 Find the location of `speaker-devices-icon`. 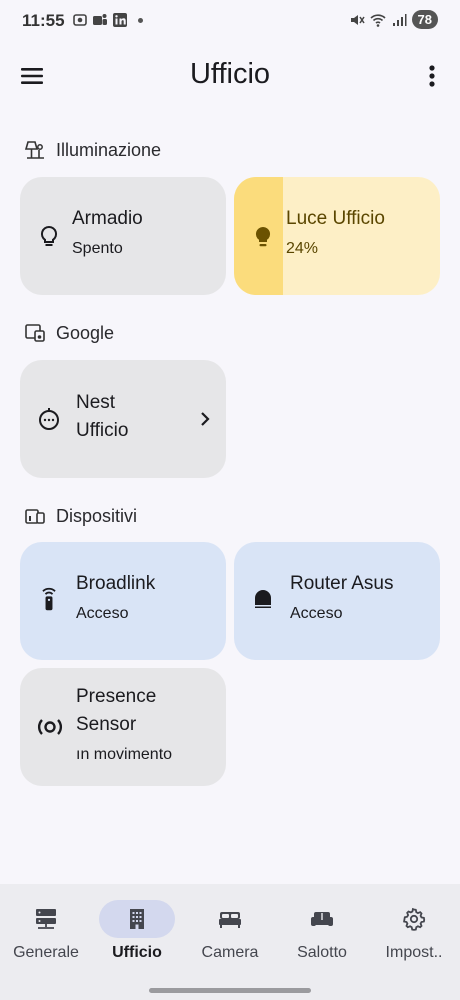

speaker-devices-icon is located at coordinates (35, 333).